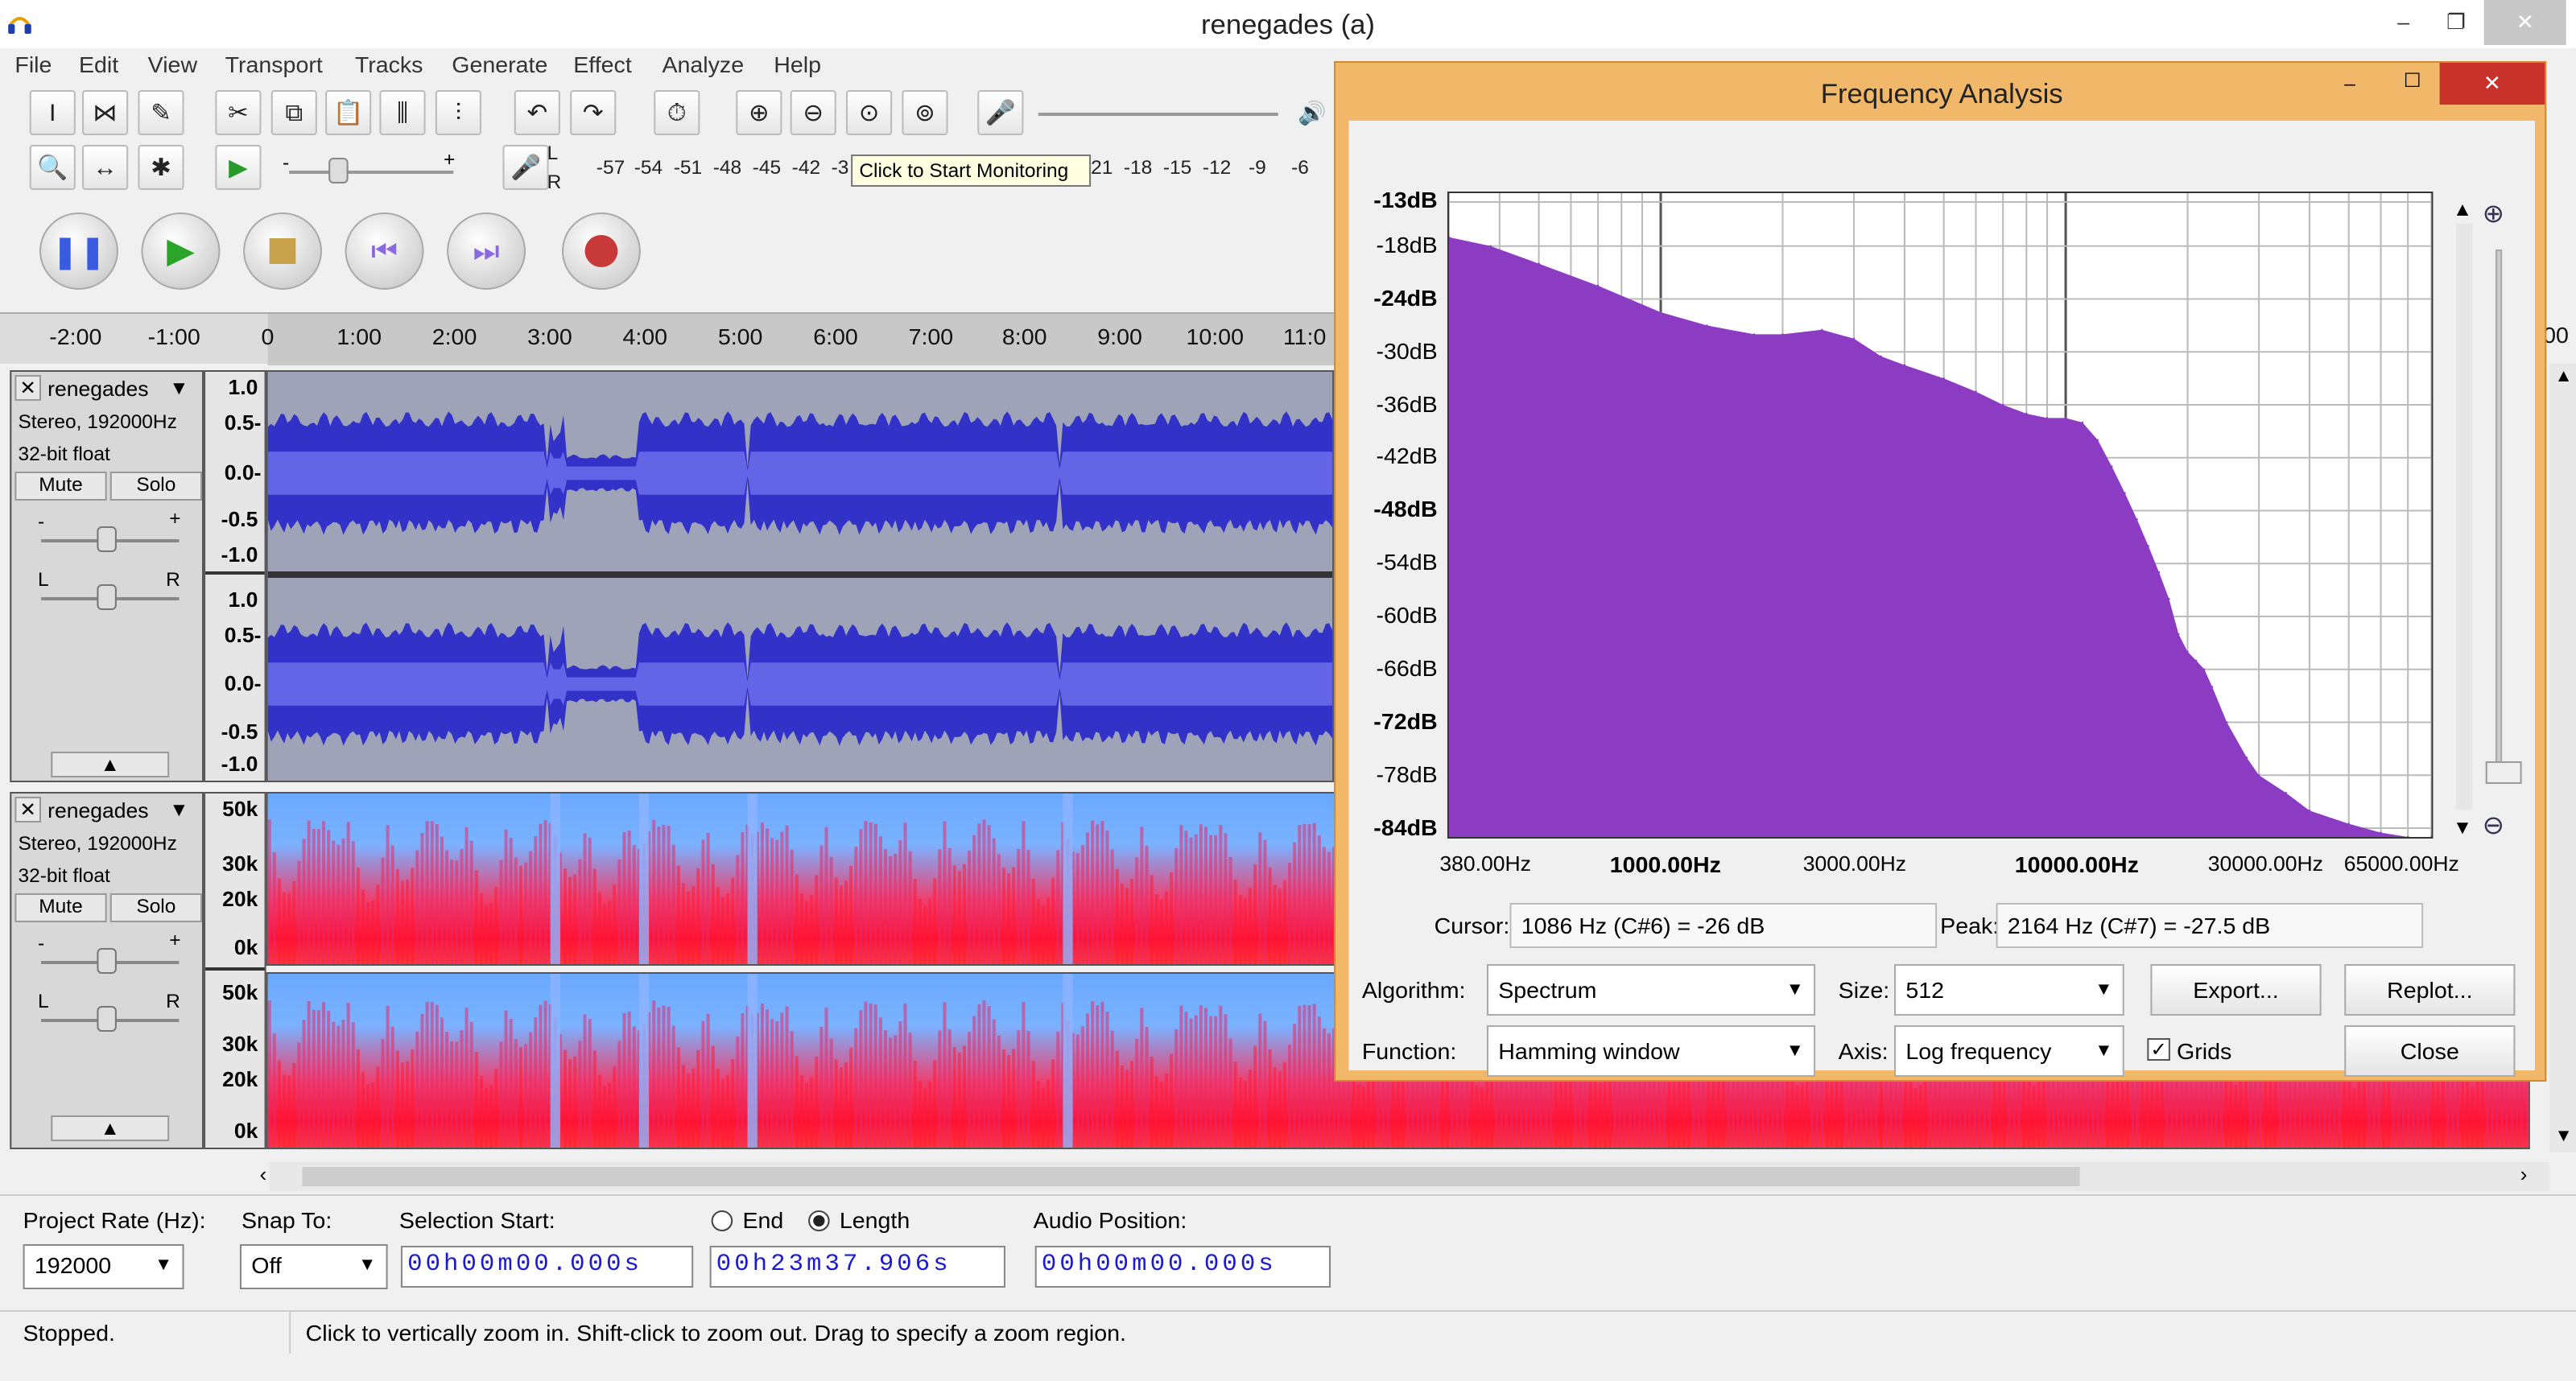 This screenshot has width=2576, height=1381. I want to click on restore-button: ❐, so click(2455, 22).